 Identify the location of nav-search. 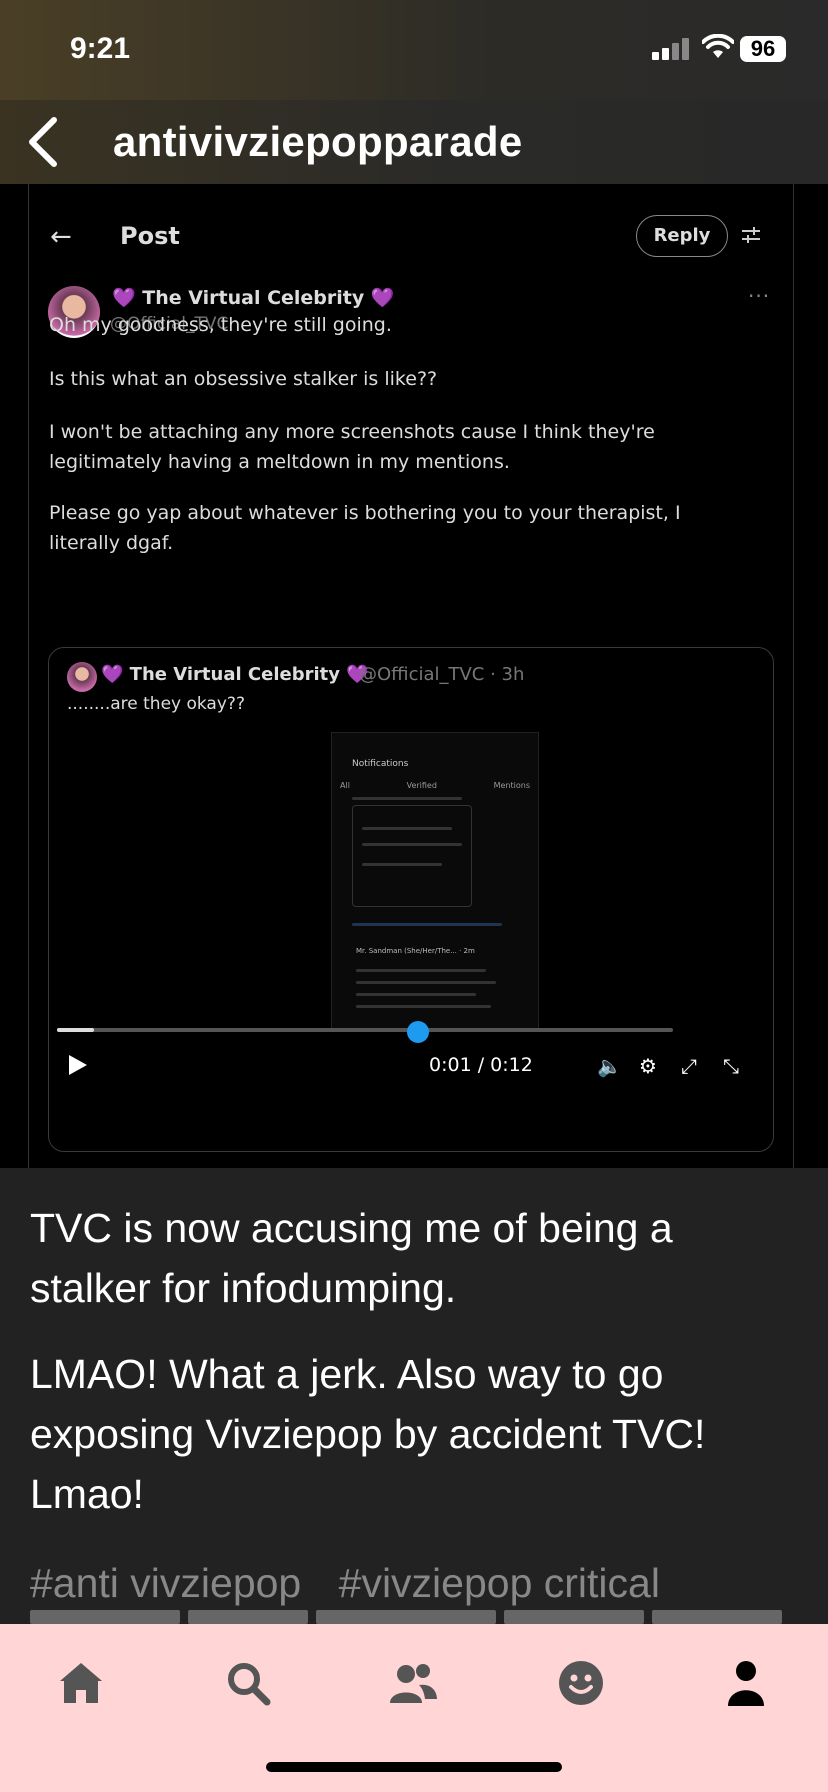
(248, 1683).